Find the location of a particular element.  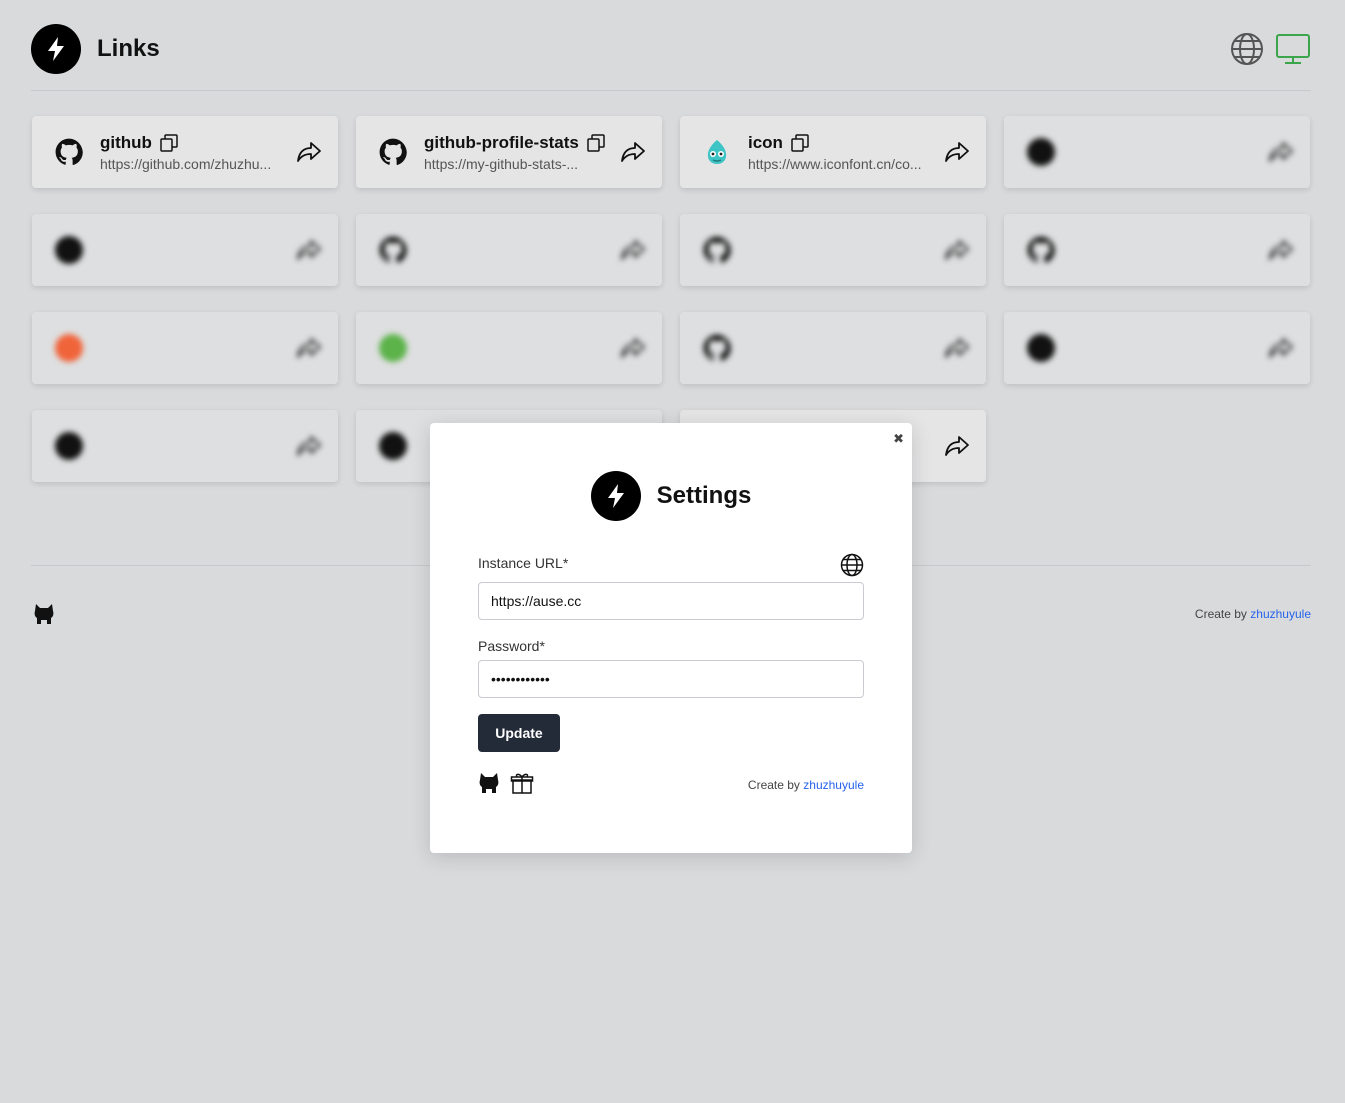

green-circle-icon is located at coordinates (393, 348).